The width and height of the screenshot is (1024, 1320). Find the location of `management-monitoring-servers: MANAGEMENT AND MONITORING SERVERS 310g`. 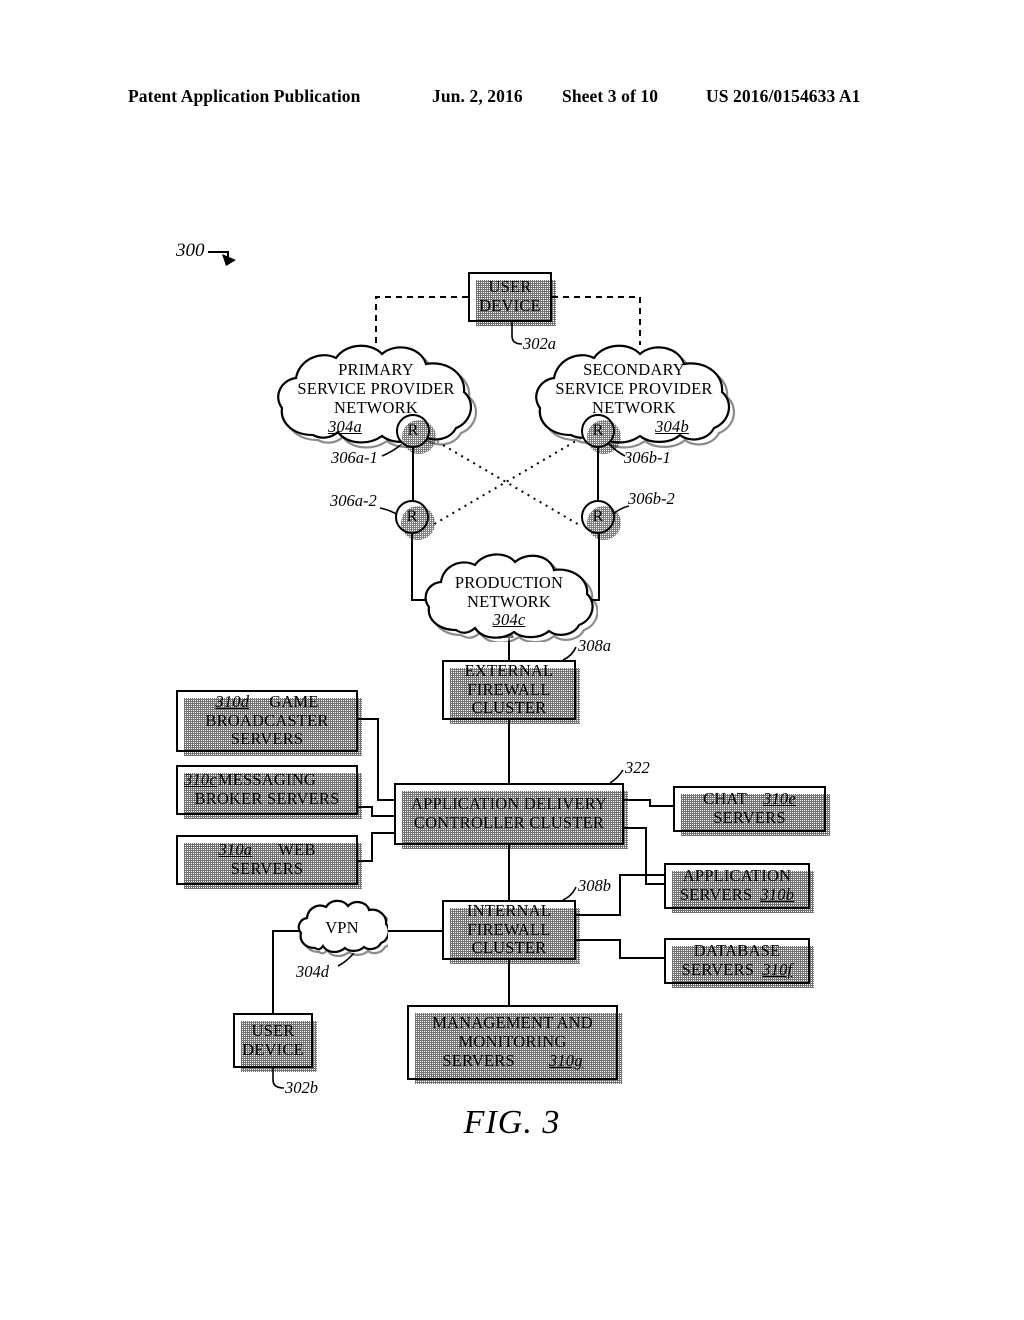

management-monitoring-servers: MANAGEMENT AND MONITORING SERVERS 310g is located at coordinates (514, 1044).